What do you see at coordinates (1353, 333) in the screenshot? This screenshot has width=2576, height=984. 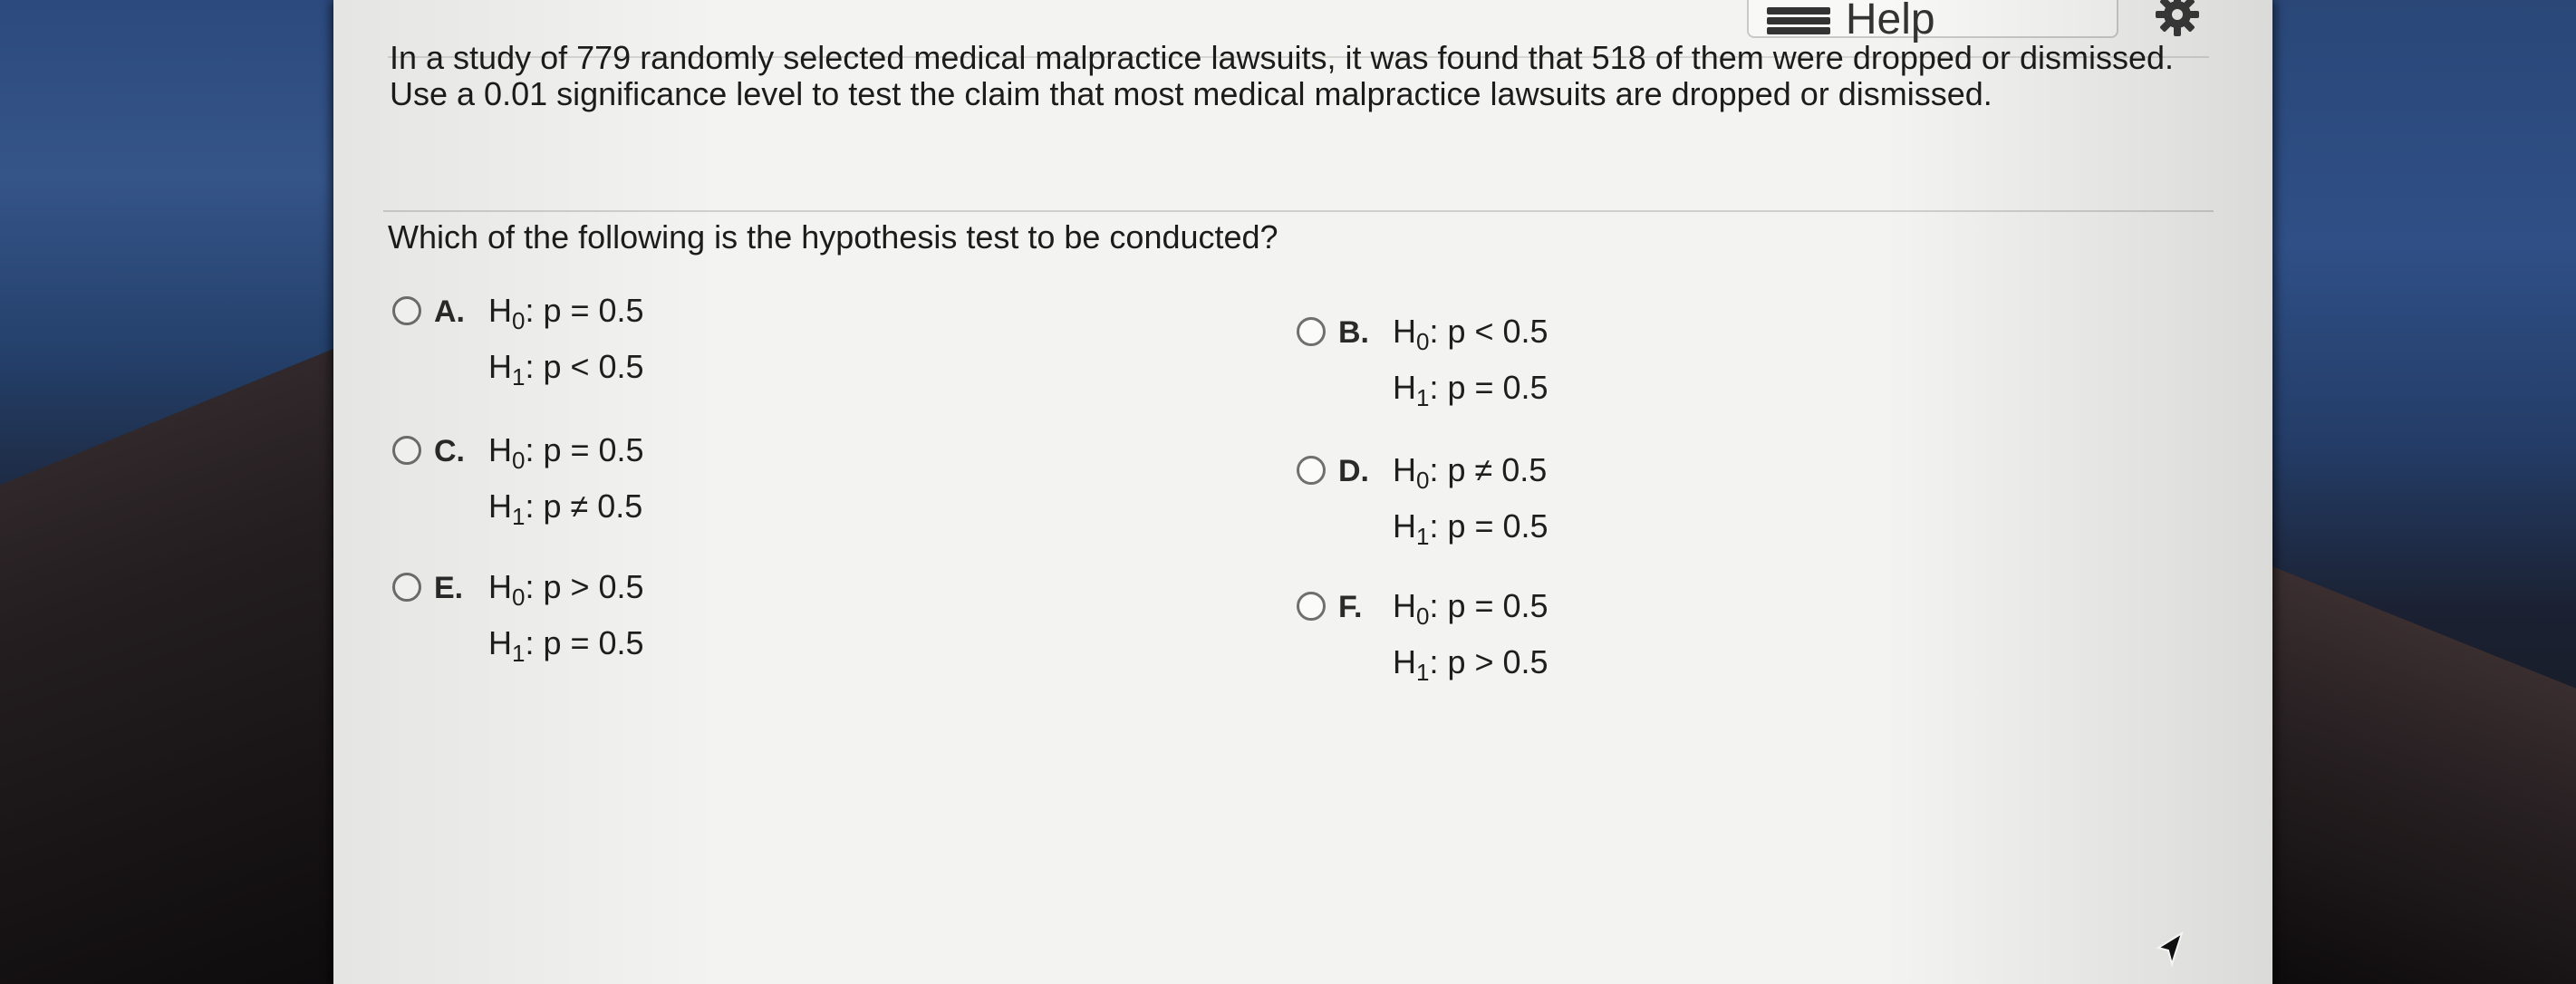 I see `option-letter: B.` at bounding box center [1353, 333].